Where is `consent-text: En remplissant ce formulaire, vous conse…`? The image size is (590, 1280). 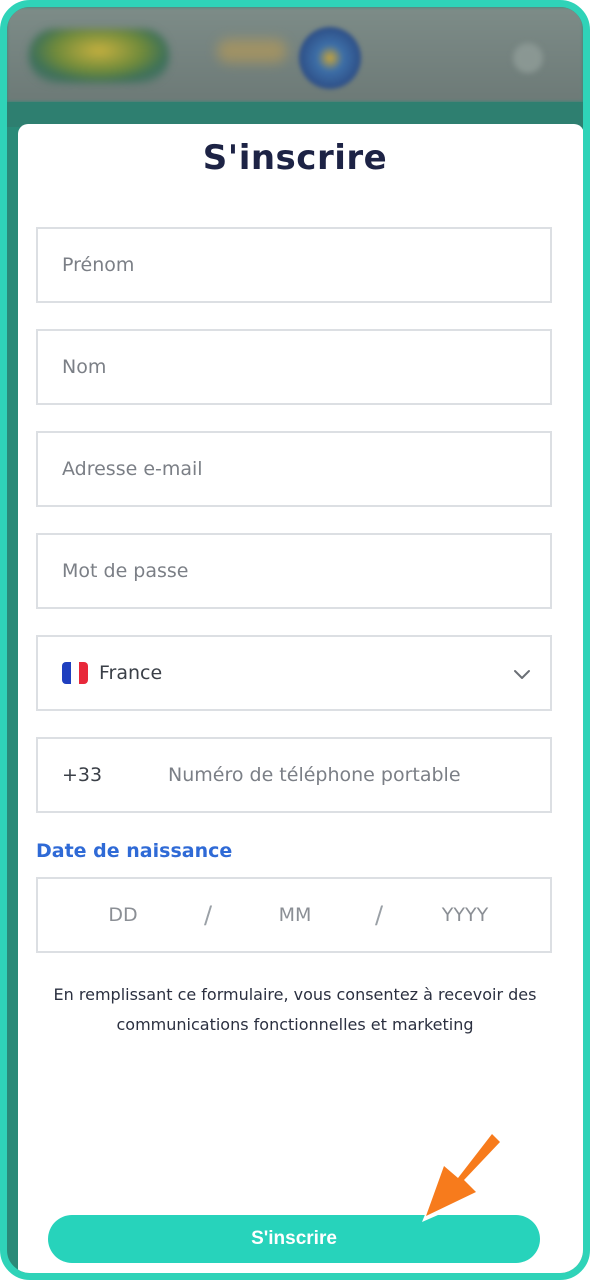
consent-text: En remplissant ce formulaire, vous conse… is located at coordinates (295, 1010).